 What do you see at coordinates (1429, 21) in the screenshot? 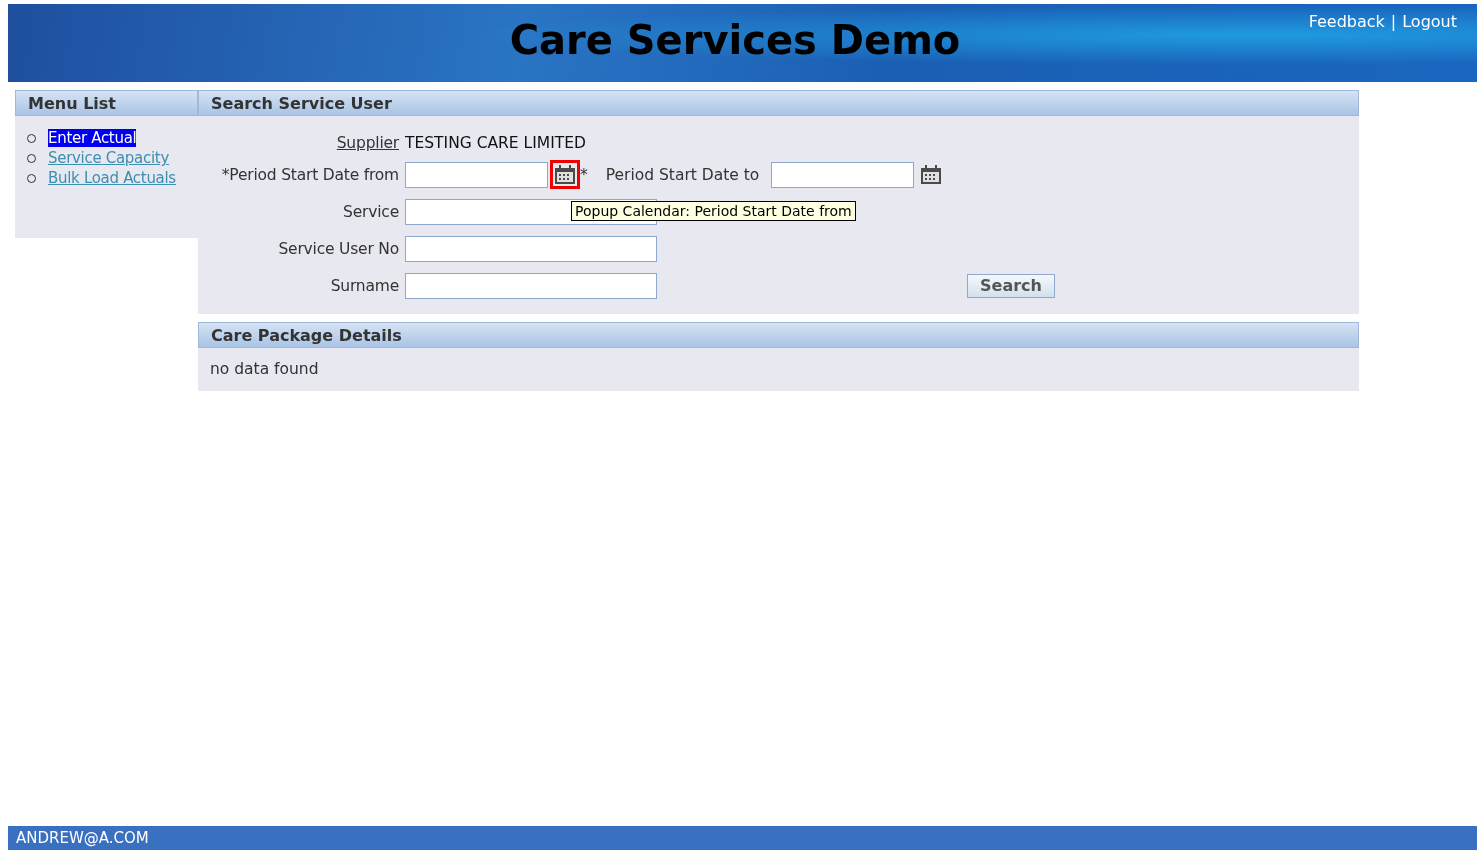
I see `logout-link: Logout` at bounding box center [1429, 21].